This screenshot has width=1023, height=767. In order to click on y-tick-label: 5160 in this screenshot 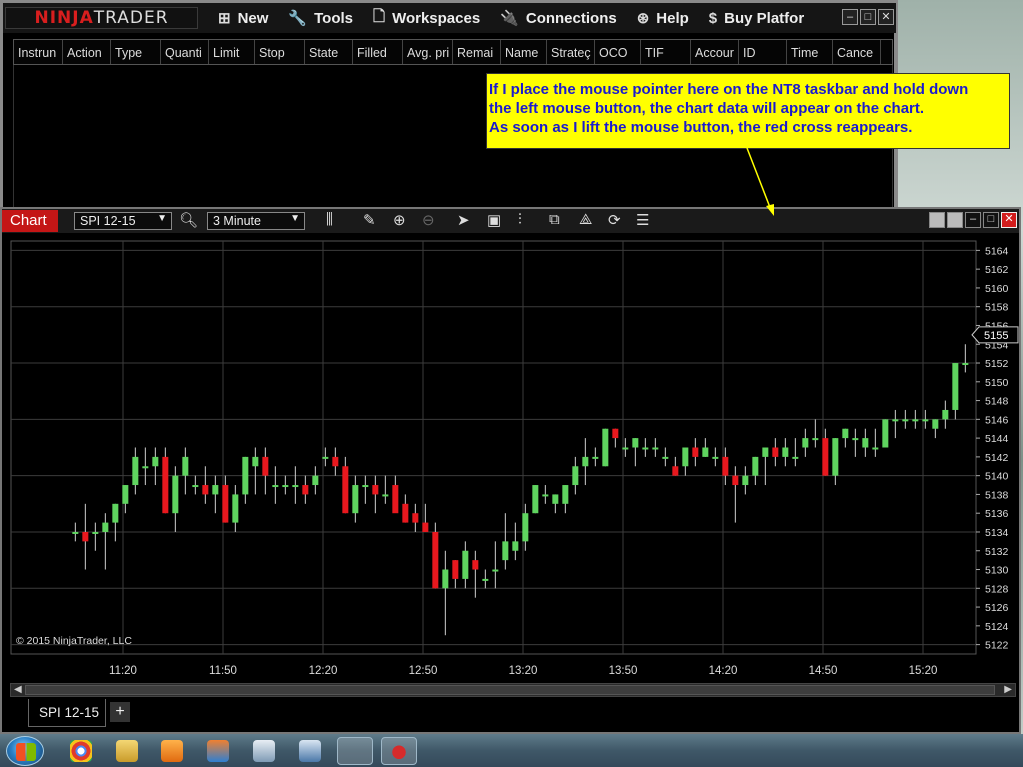, I will do `click(997, 289)`.